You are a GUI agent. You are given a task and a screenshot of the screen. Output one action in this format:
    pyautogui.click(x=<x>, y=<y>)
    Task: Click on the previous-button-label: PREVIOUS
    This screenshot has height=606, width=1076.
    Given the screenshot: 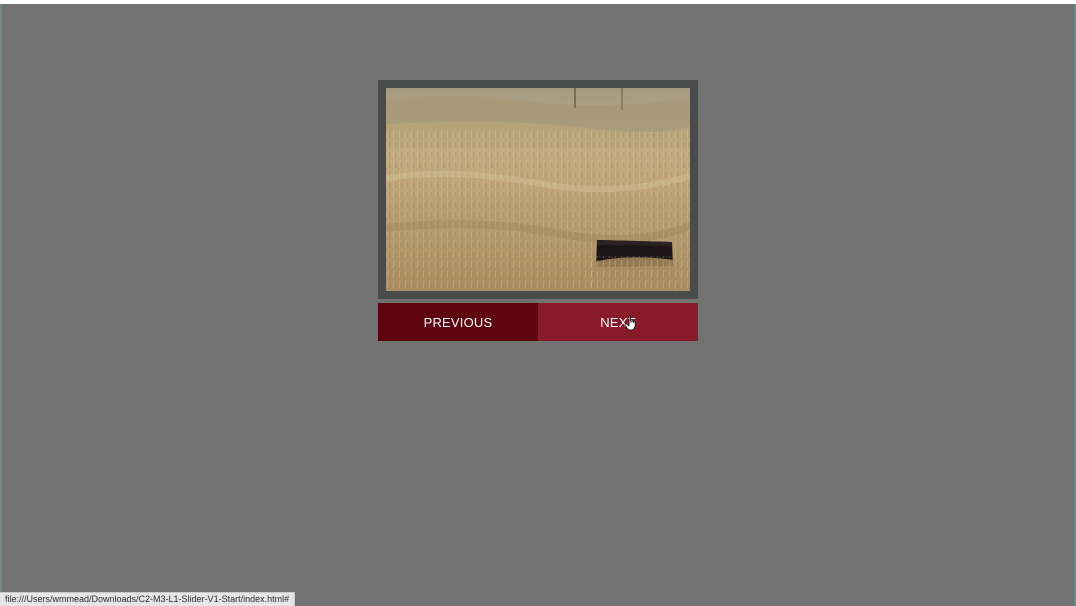 What is the action you would take?
    pyautogui.click(x=458, y=322)
    